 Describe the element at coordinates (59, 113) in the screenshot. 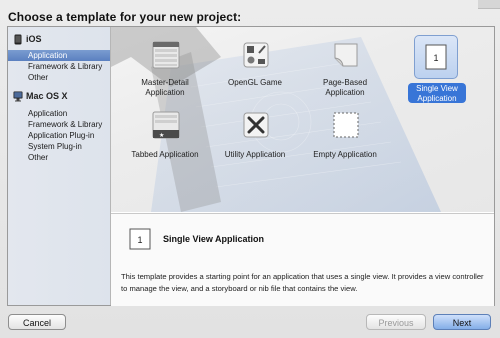

I see `sidebar-item-mac-application: Application` at that location.